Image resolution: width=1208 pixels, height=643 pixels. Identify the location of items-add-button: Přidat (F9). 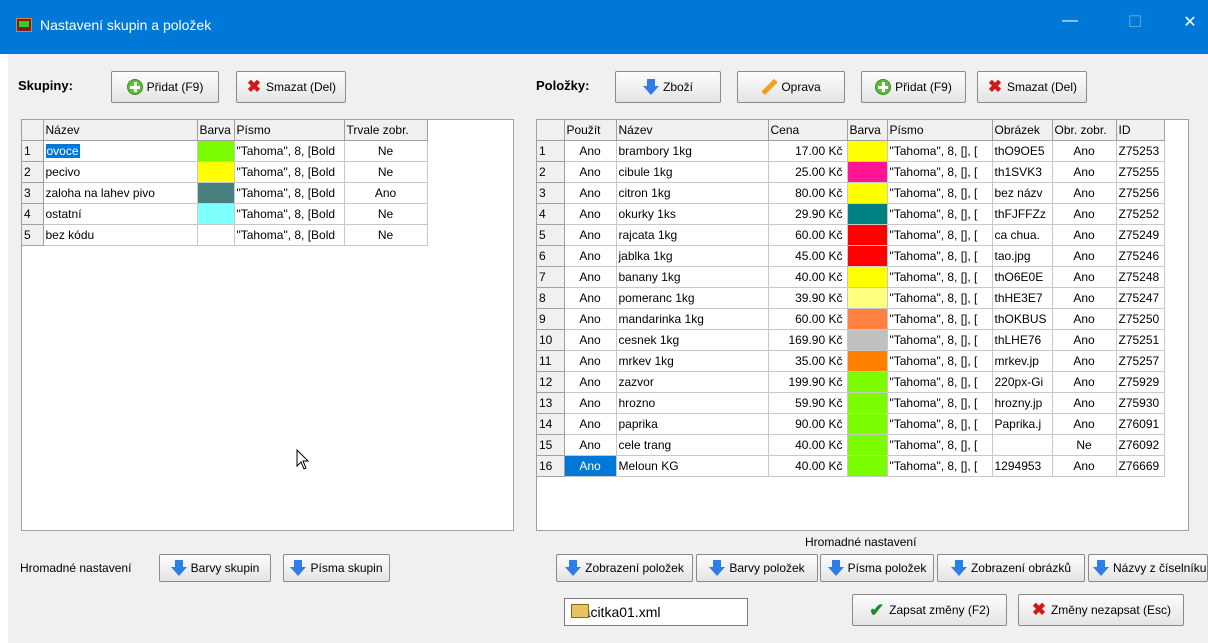
(913, 87).